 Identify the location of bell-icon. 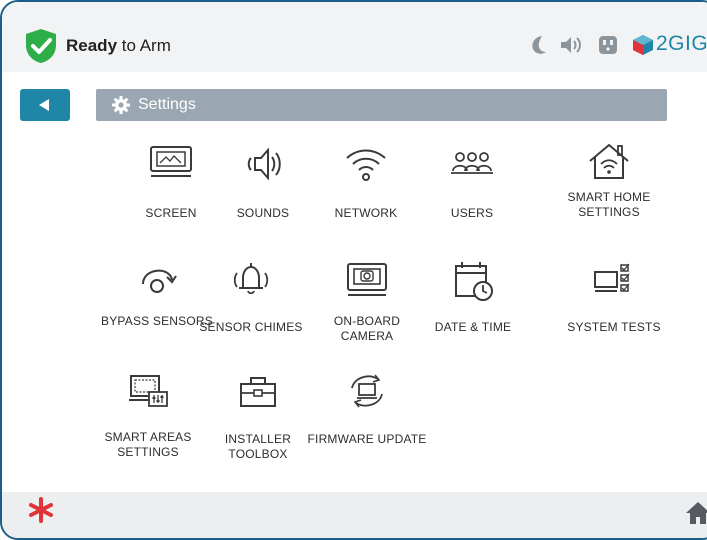
(251, 279).